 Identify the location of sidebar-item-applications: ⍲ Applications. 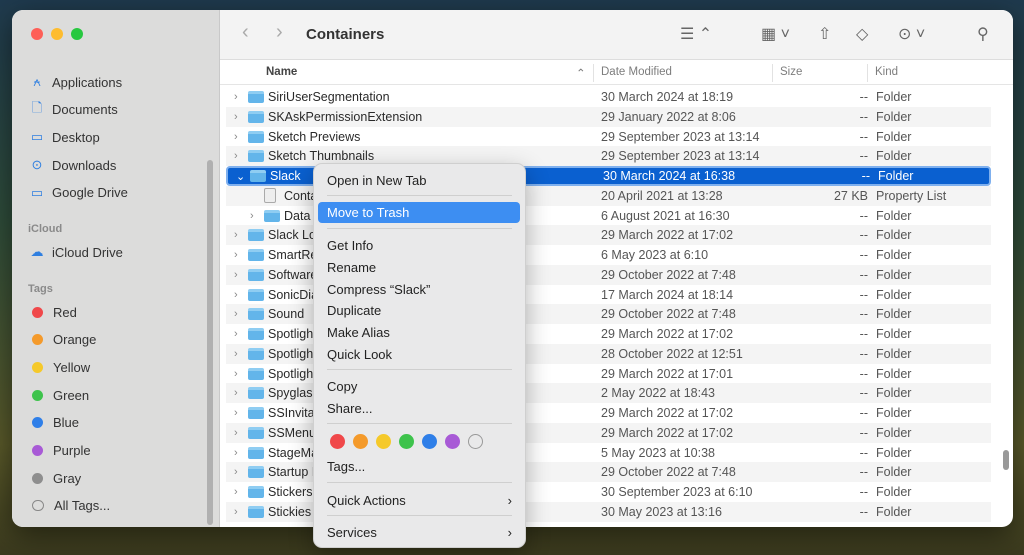
(76, 82).